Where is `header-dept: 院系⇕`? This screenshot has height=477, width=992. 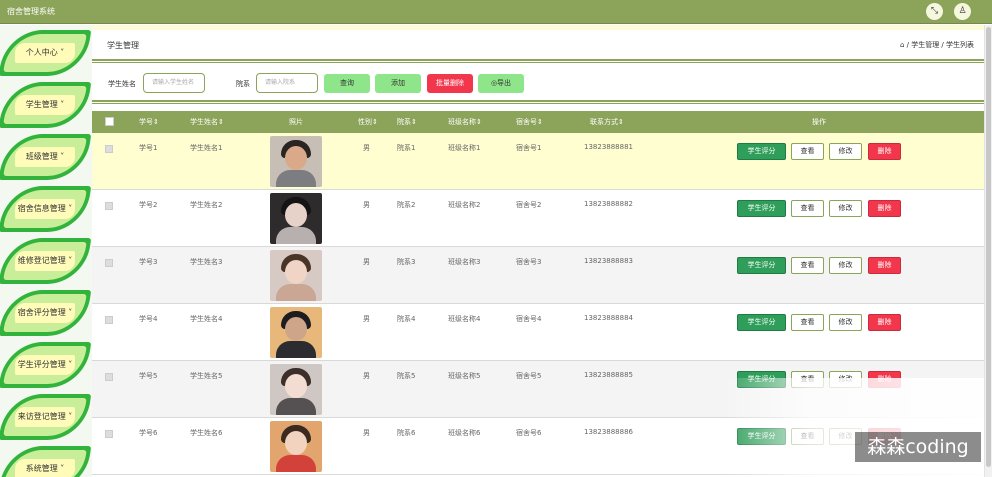 header-dept: 院系⇕ is located at coordinates (407, 122).